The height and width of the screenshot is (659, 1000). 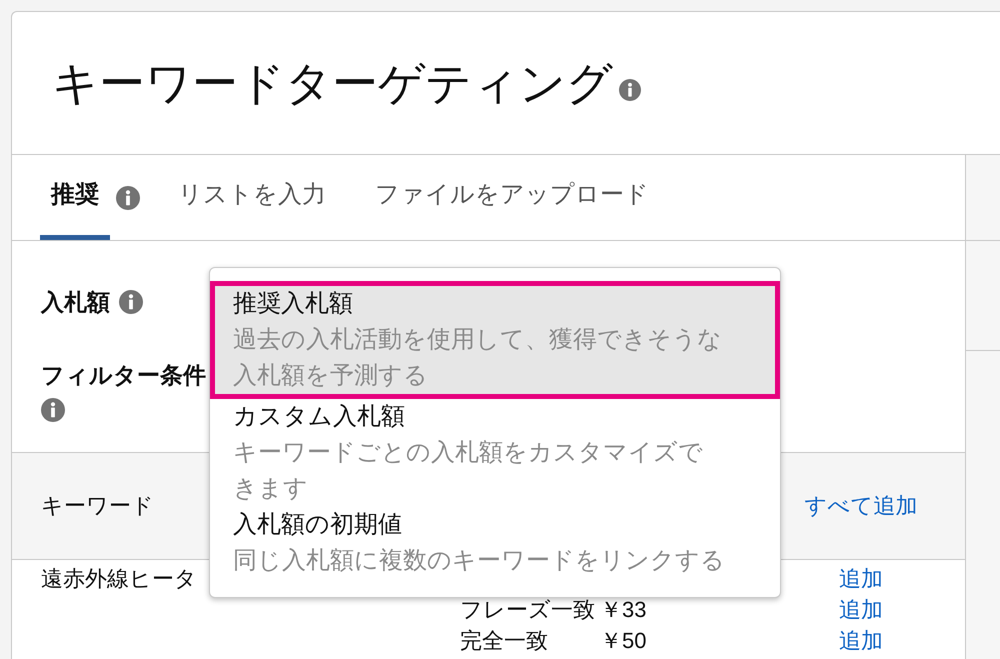 I want to click on add-all-link: すべて追加, so click(x=861, y=506).